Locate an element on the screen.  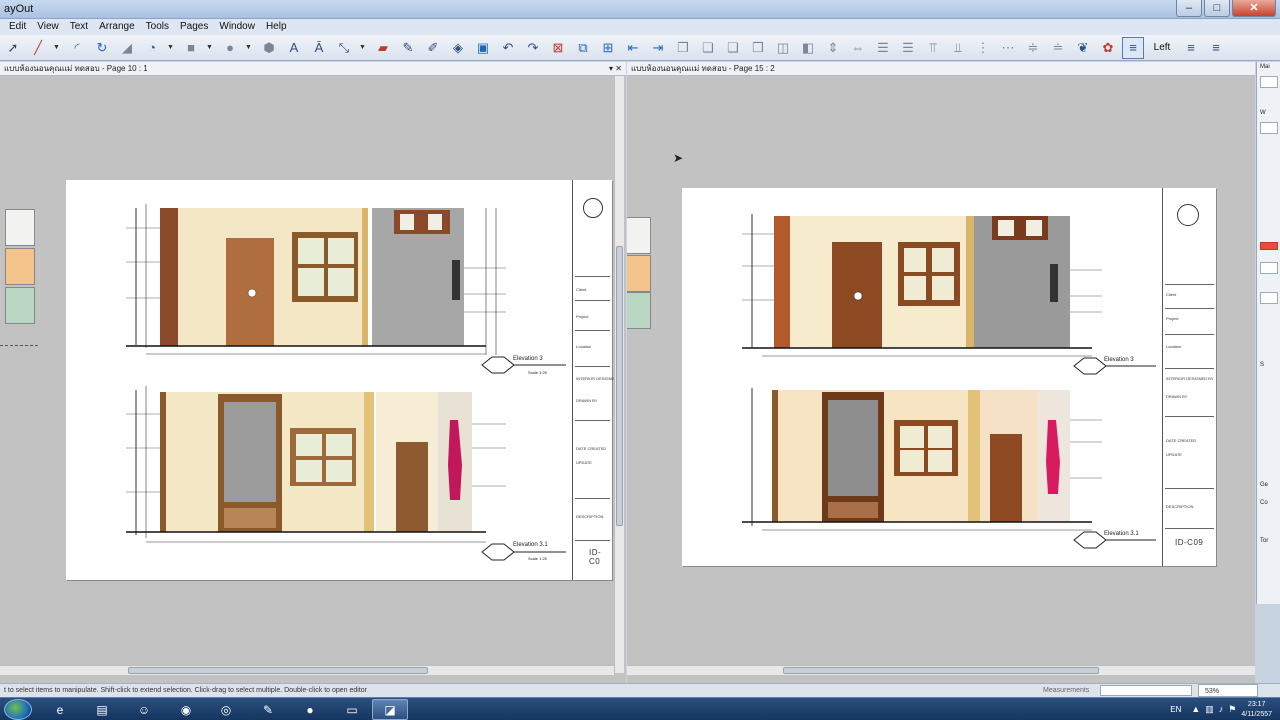
line-taskbar-icon: ● is located at coordinates (310, 709).